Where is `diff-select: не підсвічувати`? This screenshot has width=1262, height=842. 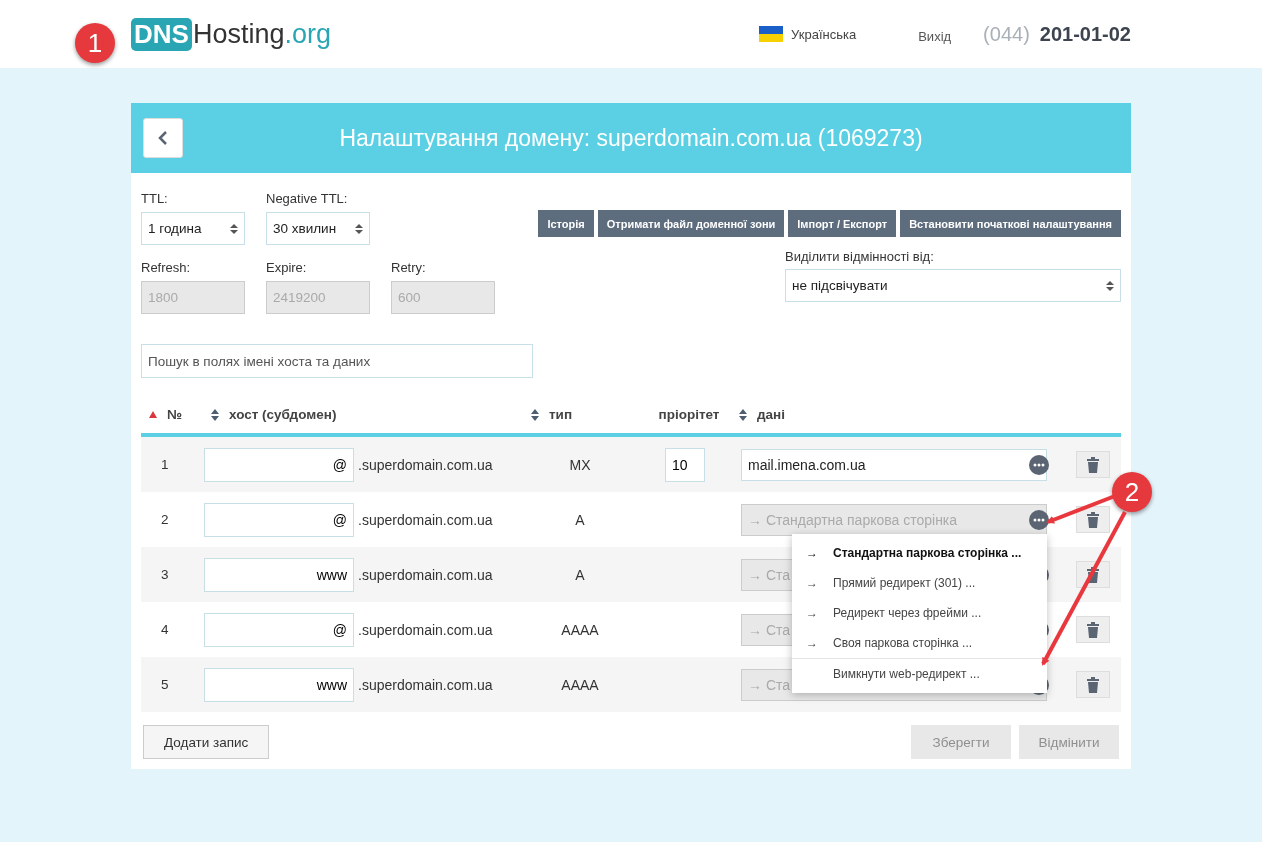 diff-select: не підсвічувати is located at coordinates (953, 285).